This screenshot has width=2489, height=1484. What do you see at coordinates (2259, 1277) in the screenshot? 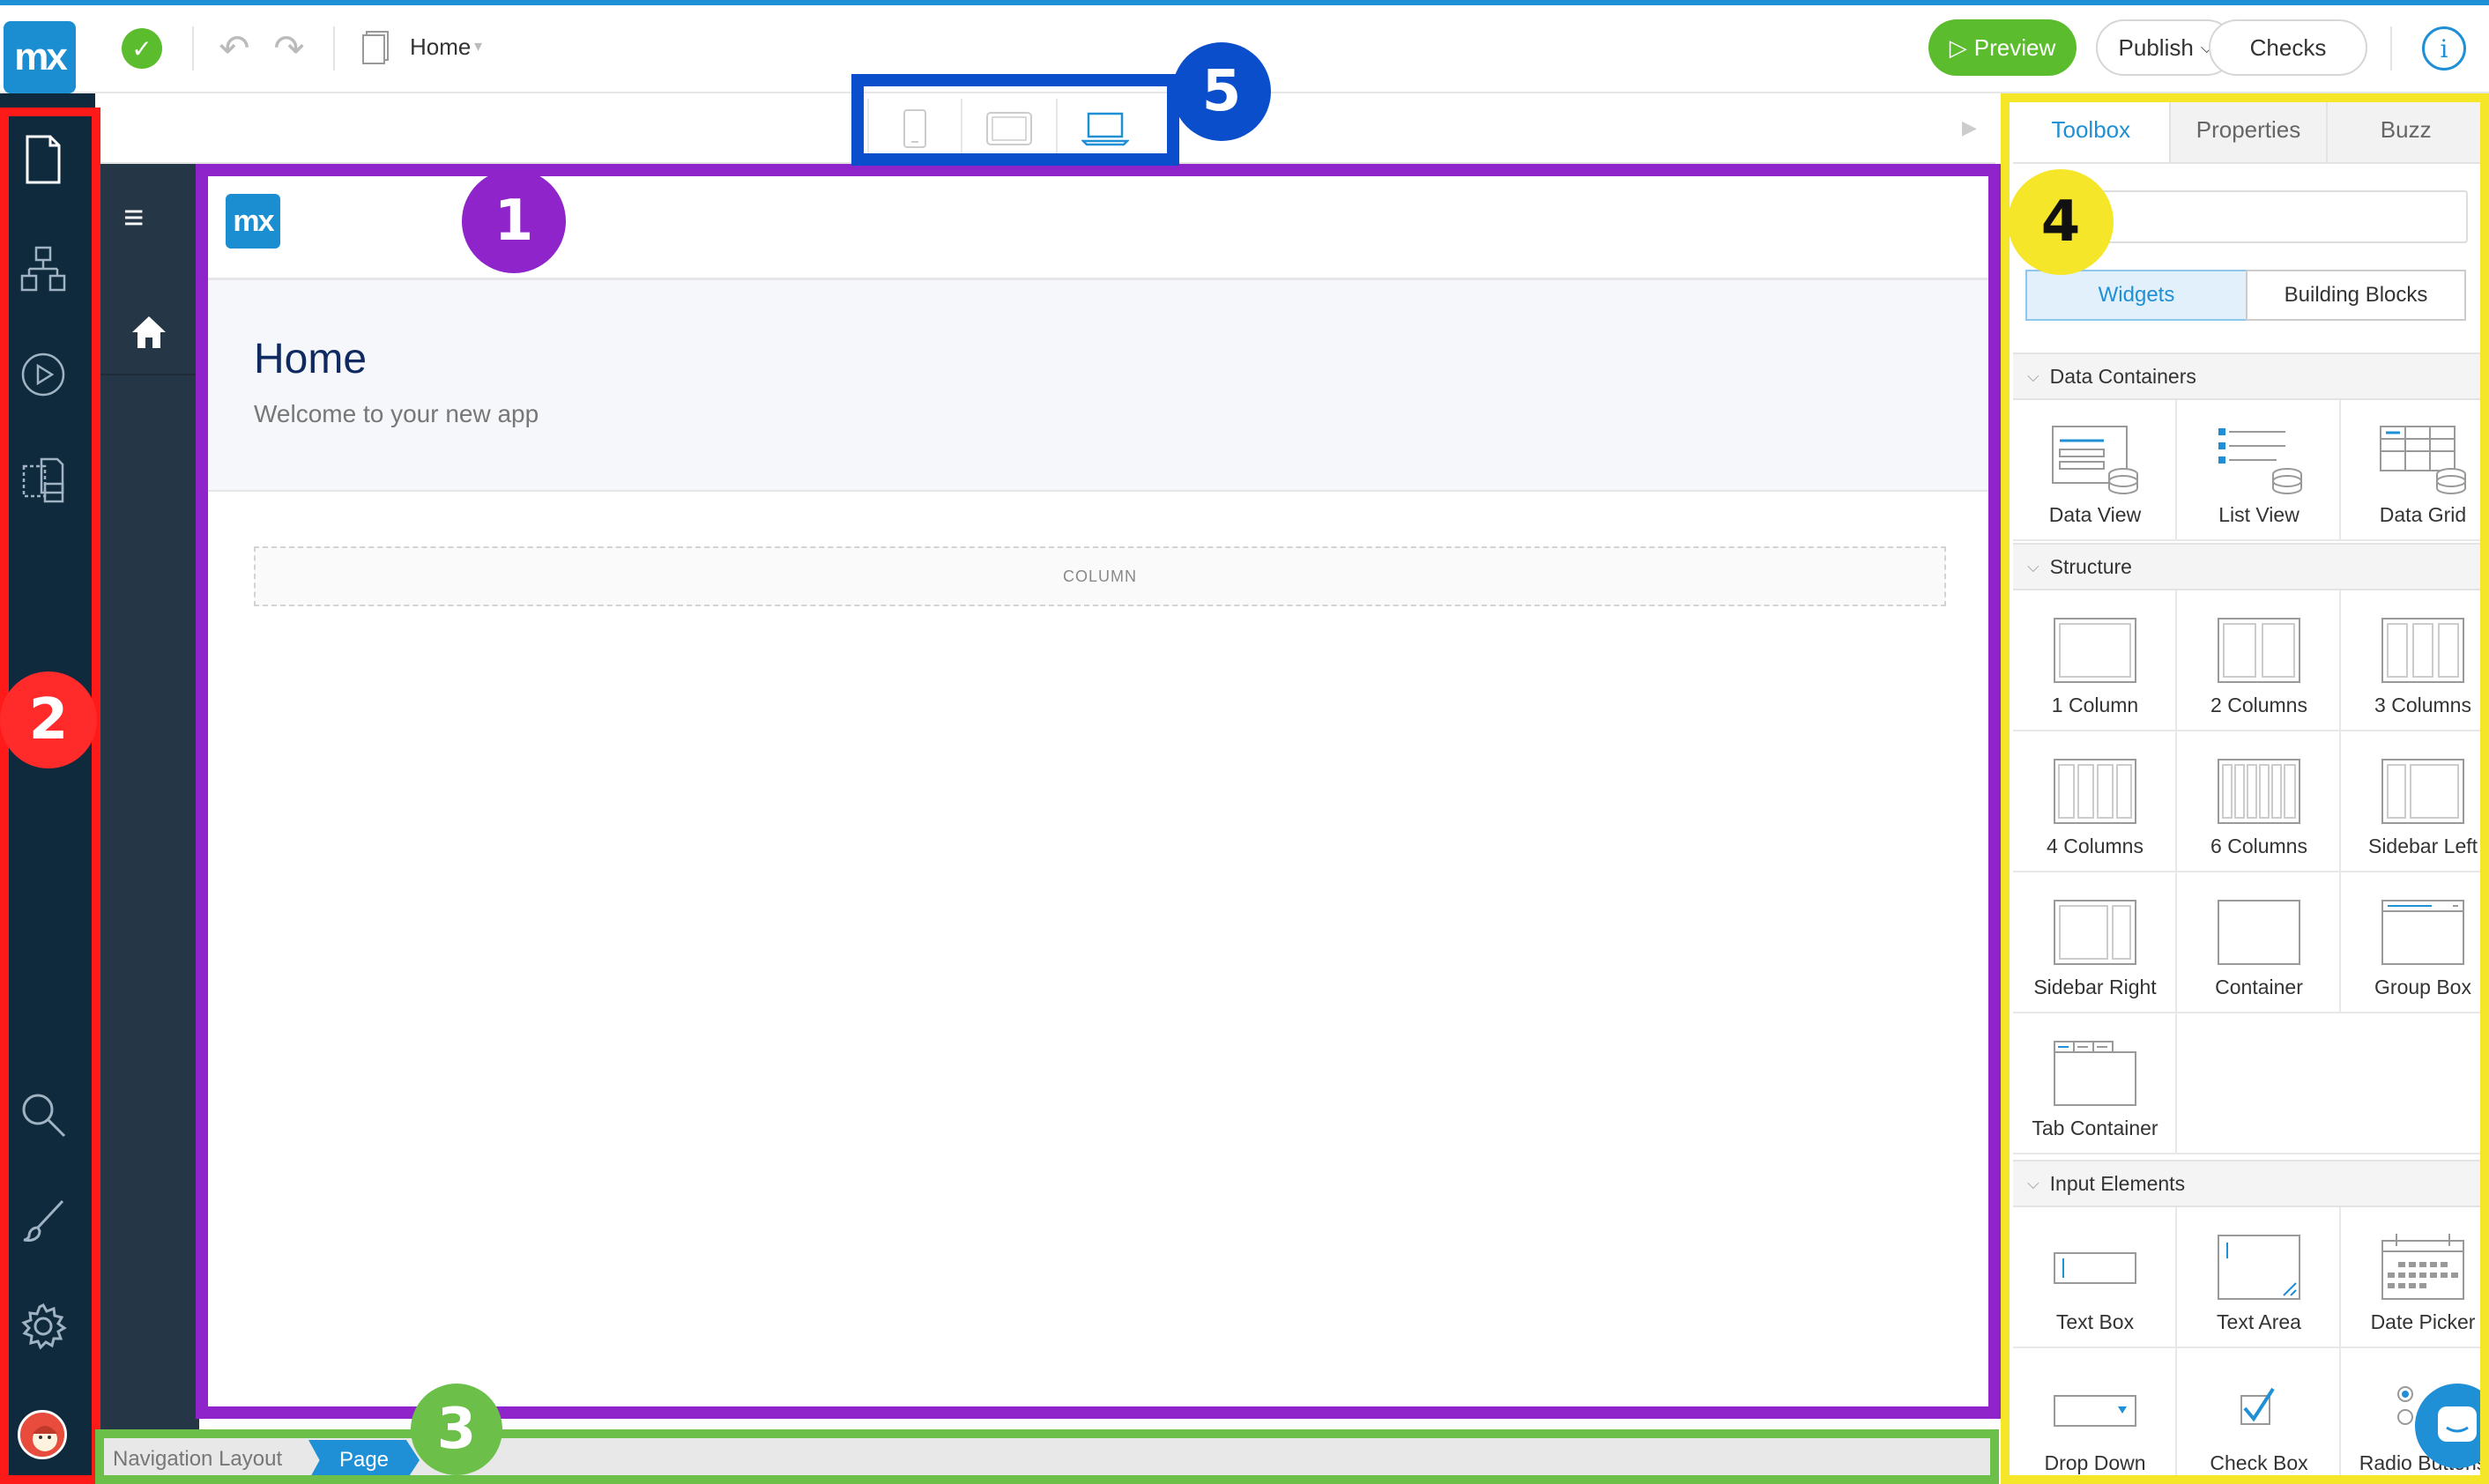
I see `widget-text-area: Text Area` at bounding box center [2259, 1277].